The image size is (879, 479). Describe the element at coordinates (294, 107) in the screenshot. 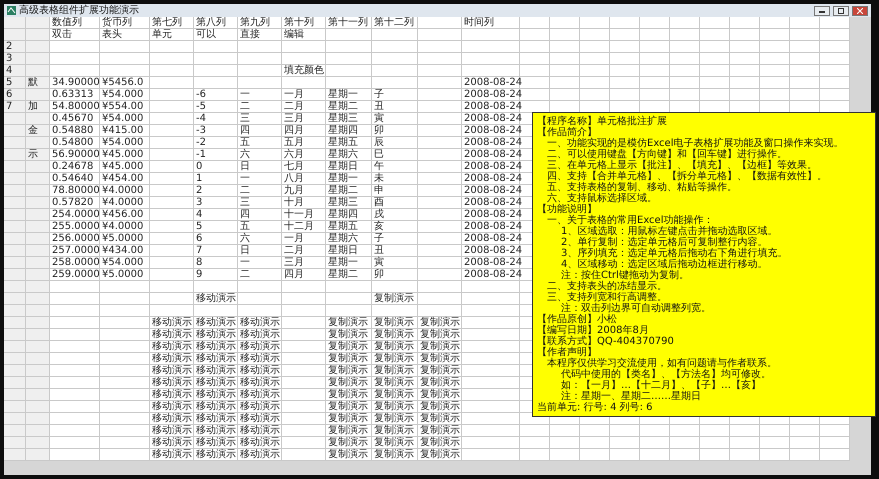

I see `table-cell-text: 二月` at that location.